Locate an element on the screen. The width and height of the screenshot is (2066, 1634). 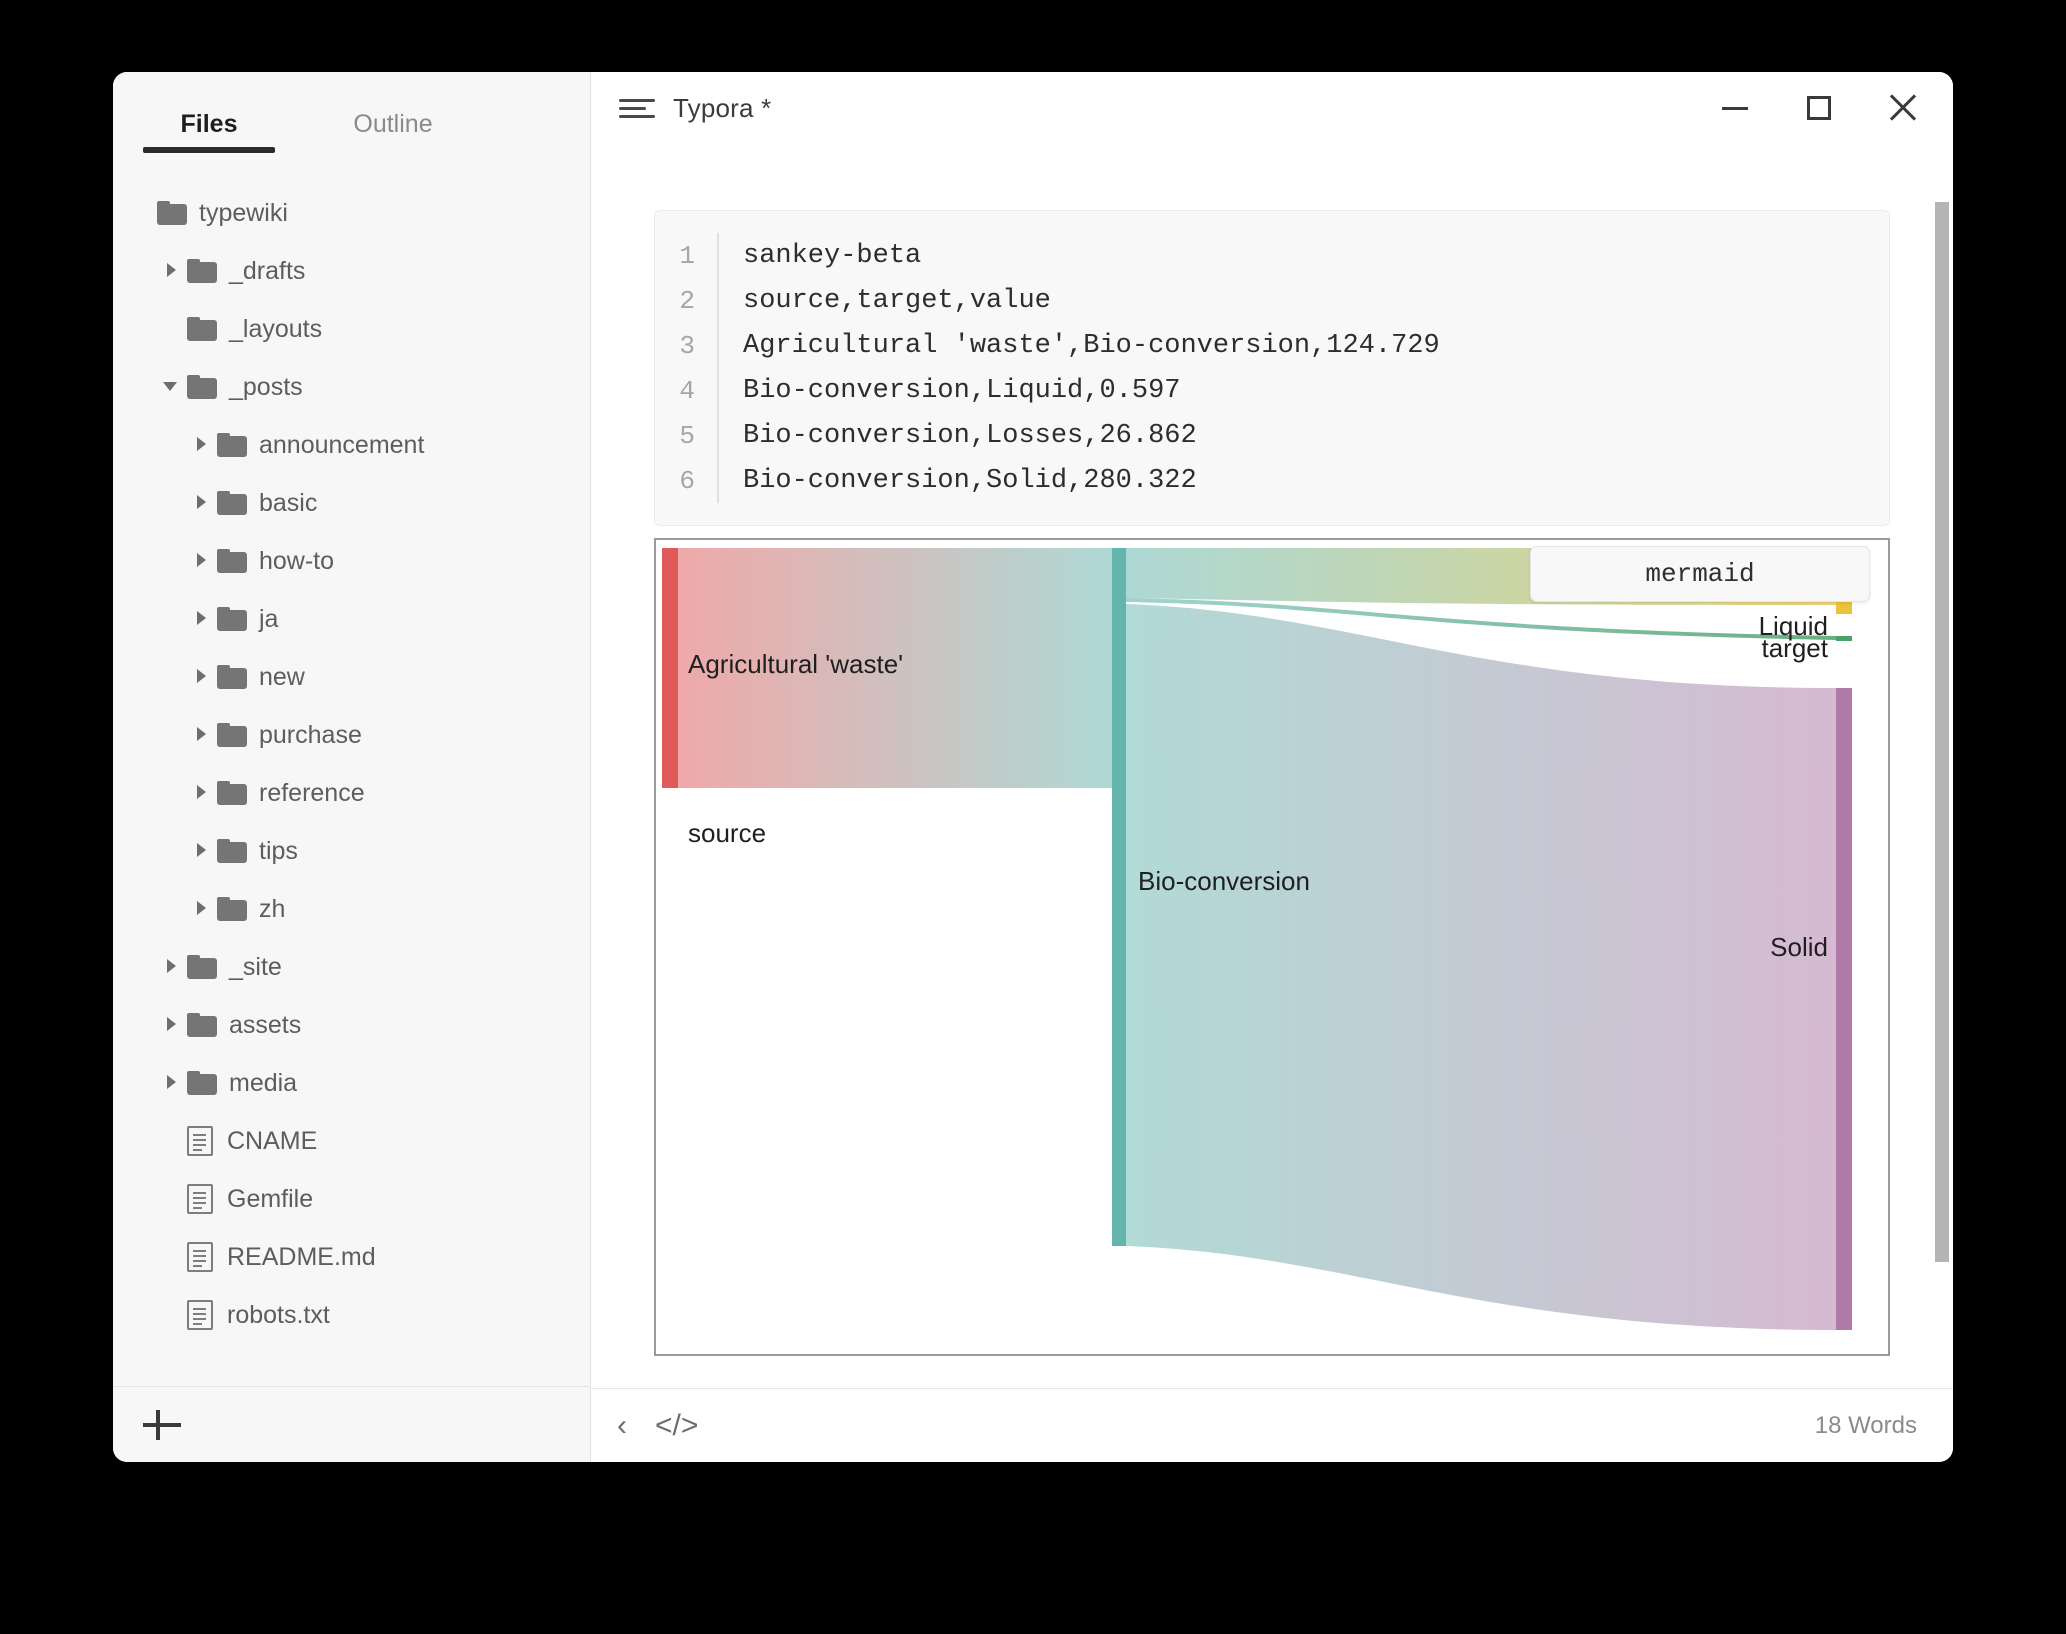
tree-item-label: assets is located at coordinates (265, 1024).